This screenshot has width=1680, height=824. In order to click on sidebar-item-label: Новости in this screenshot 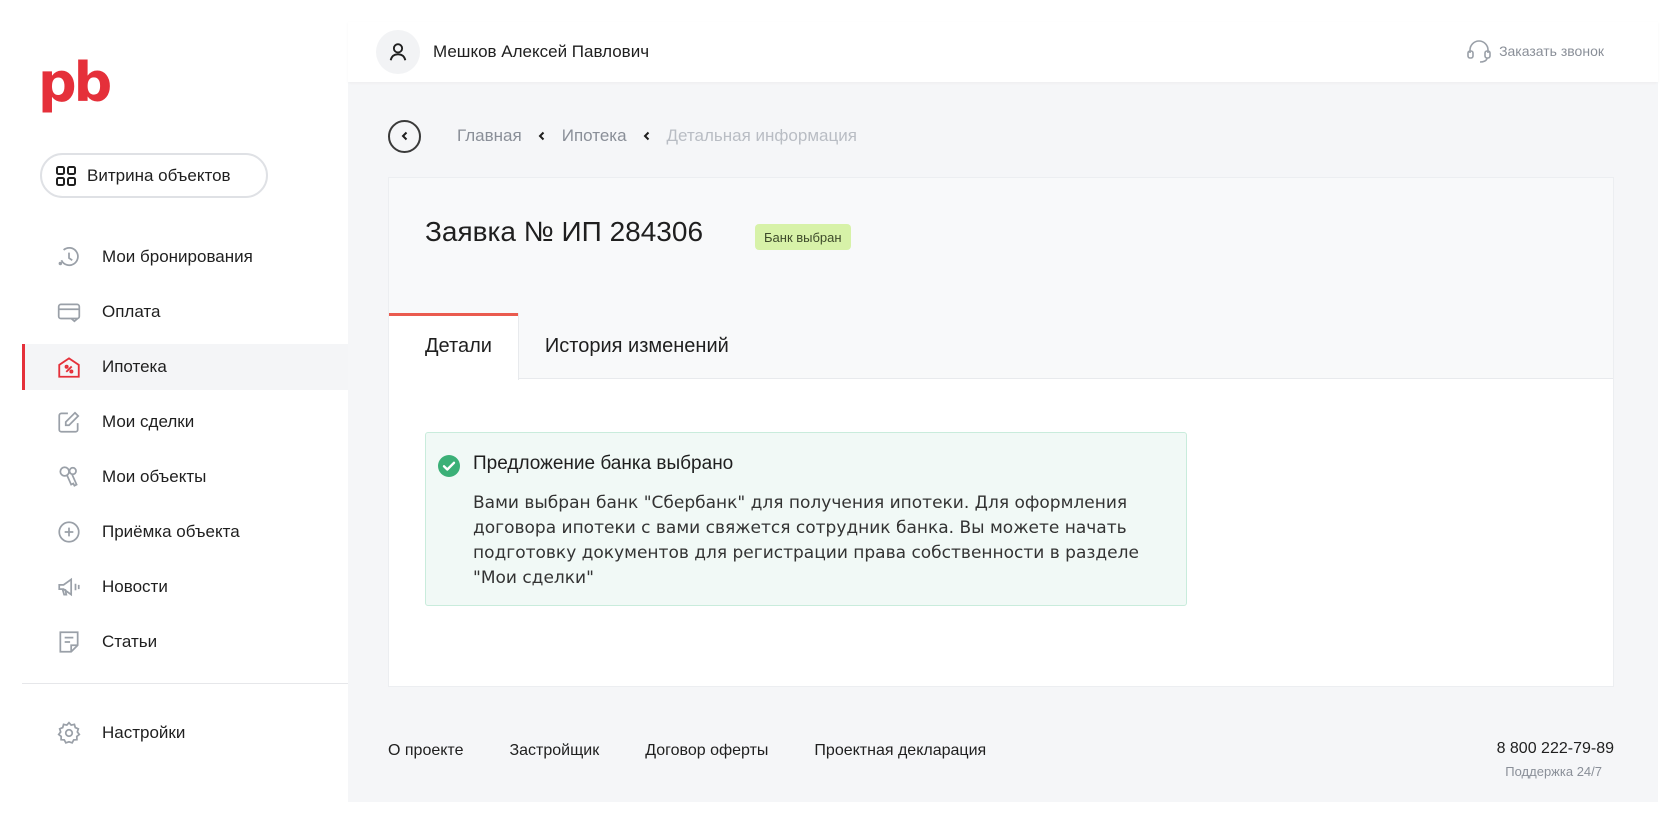, I will do `click(135, 586)`.